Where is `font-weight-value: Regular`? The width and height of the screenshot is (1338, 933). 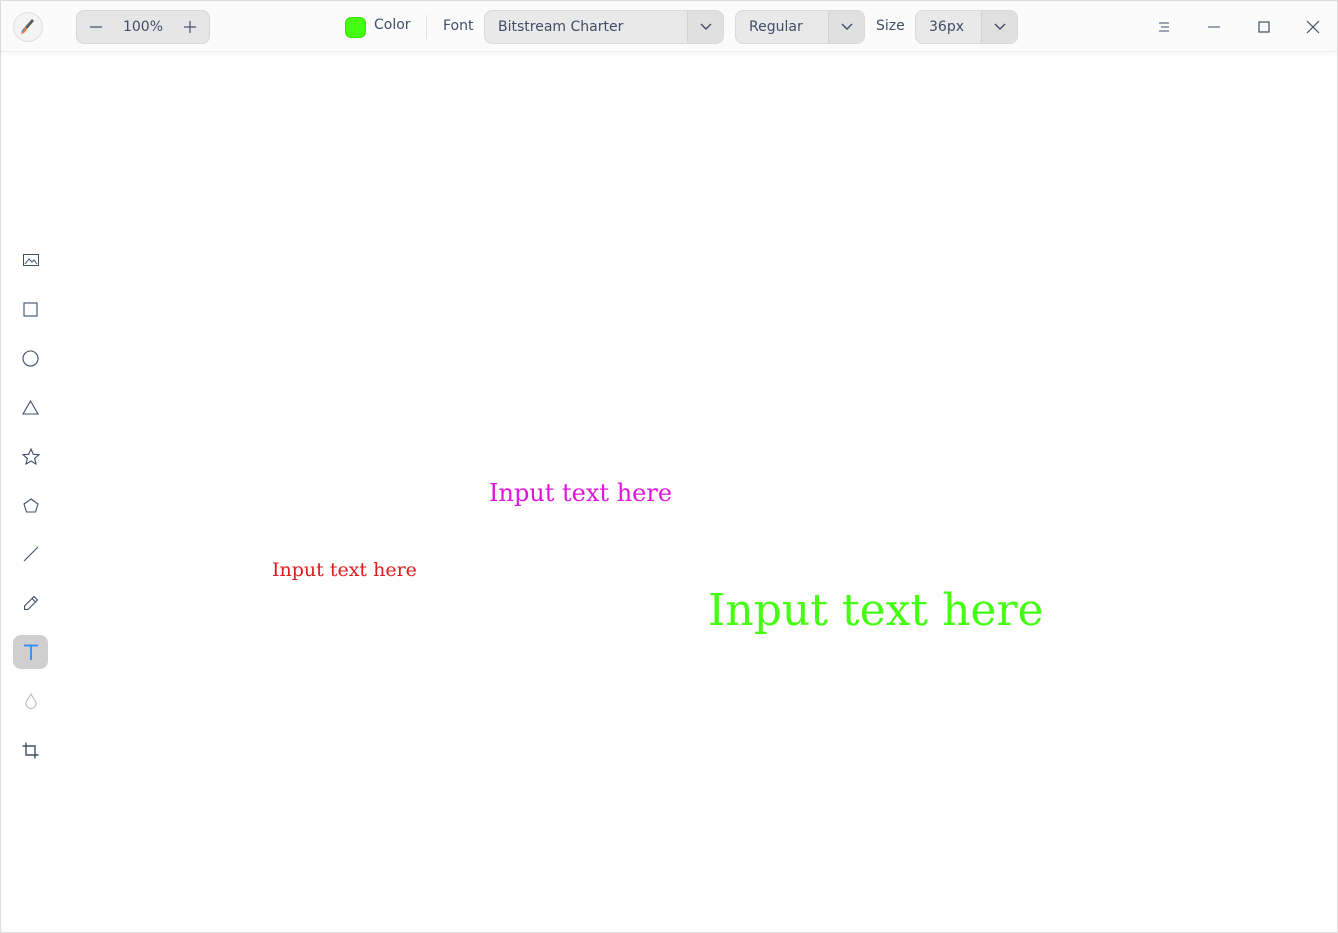
font-weight-value: Regular is located at coordinates (776, 27).